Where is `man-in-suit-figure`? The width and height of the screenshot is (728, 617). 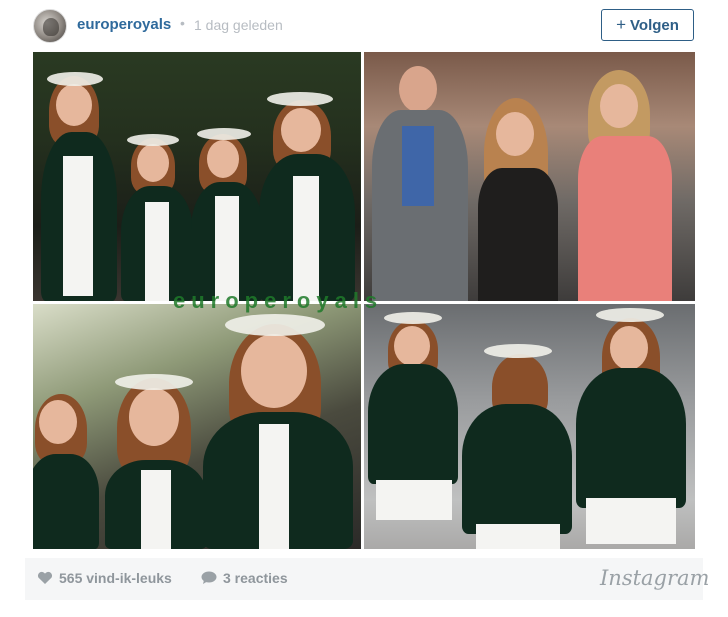 man-in-suit-figure is located at coordinates (419, 183).